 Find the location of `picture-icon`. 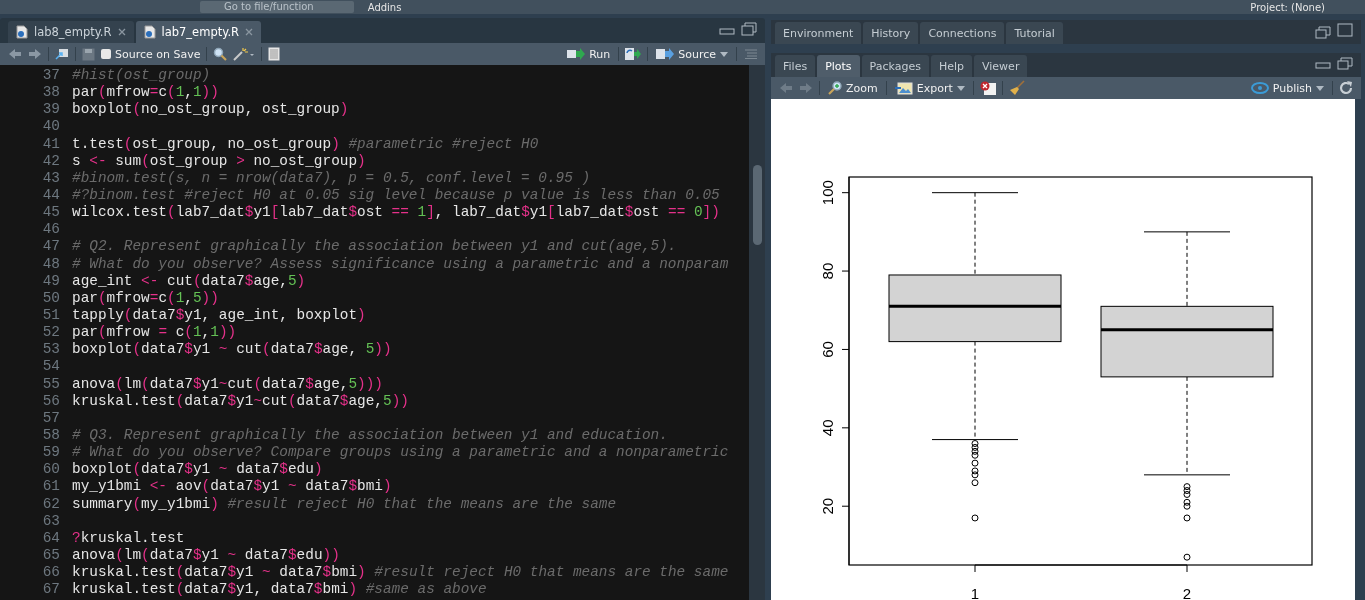

picture-icon is located at coordinates (903, 88).